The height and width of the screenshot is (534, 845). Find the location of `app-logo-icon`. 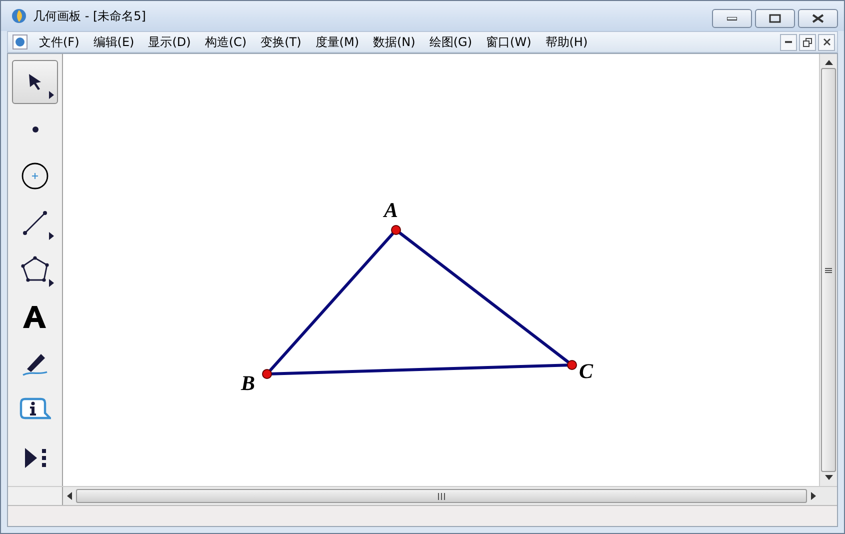

app-logo-icon is located at coordinates (19, 16).